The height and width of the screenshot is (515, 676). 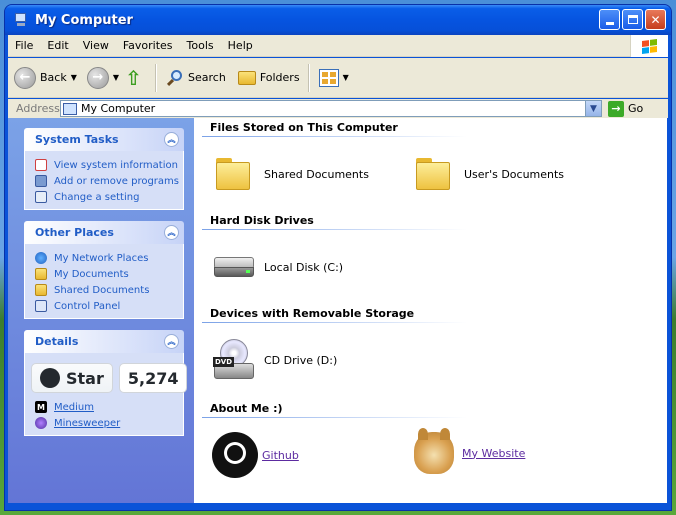 I want to click on programs-icon, so click(x=41, y=181).